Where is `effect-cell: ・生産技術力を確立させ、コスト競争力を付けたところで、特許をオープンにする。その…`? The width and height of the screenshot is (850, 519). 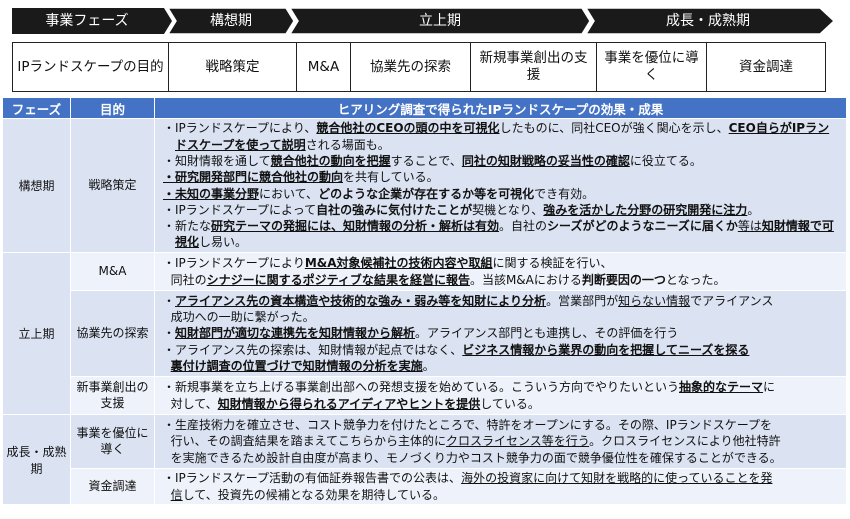
effect-cell: ・生産技術力を確立させ、コスト競争力を付けたところで、特許をオープンにする。その… is located at coordinates (501, 442).